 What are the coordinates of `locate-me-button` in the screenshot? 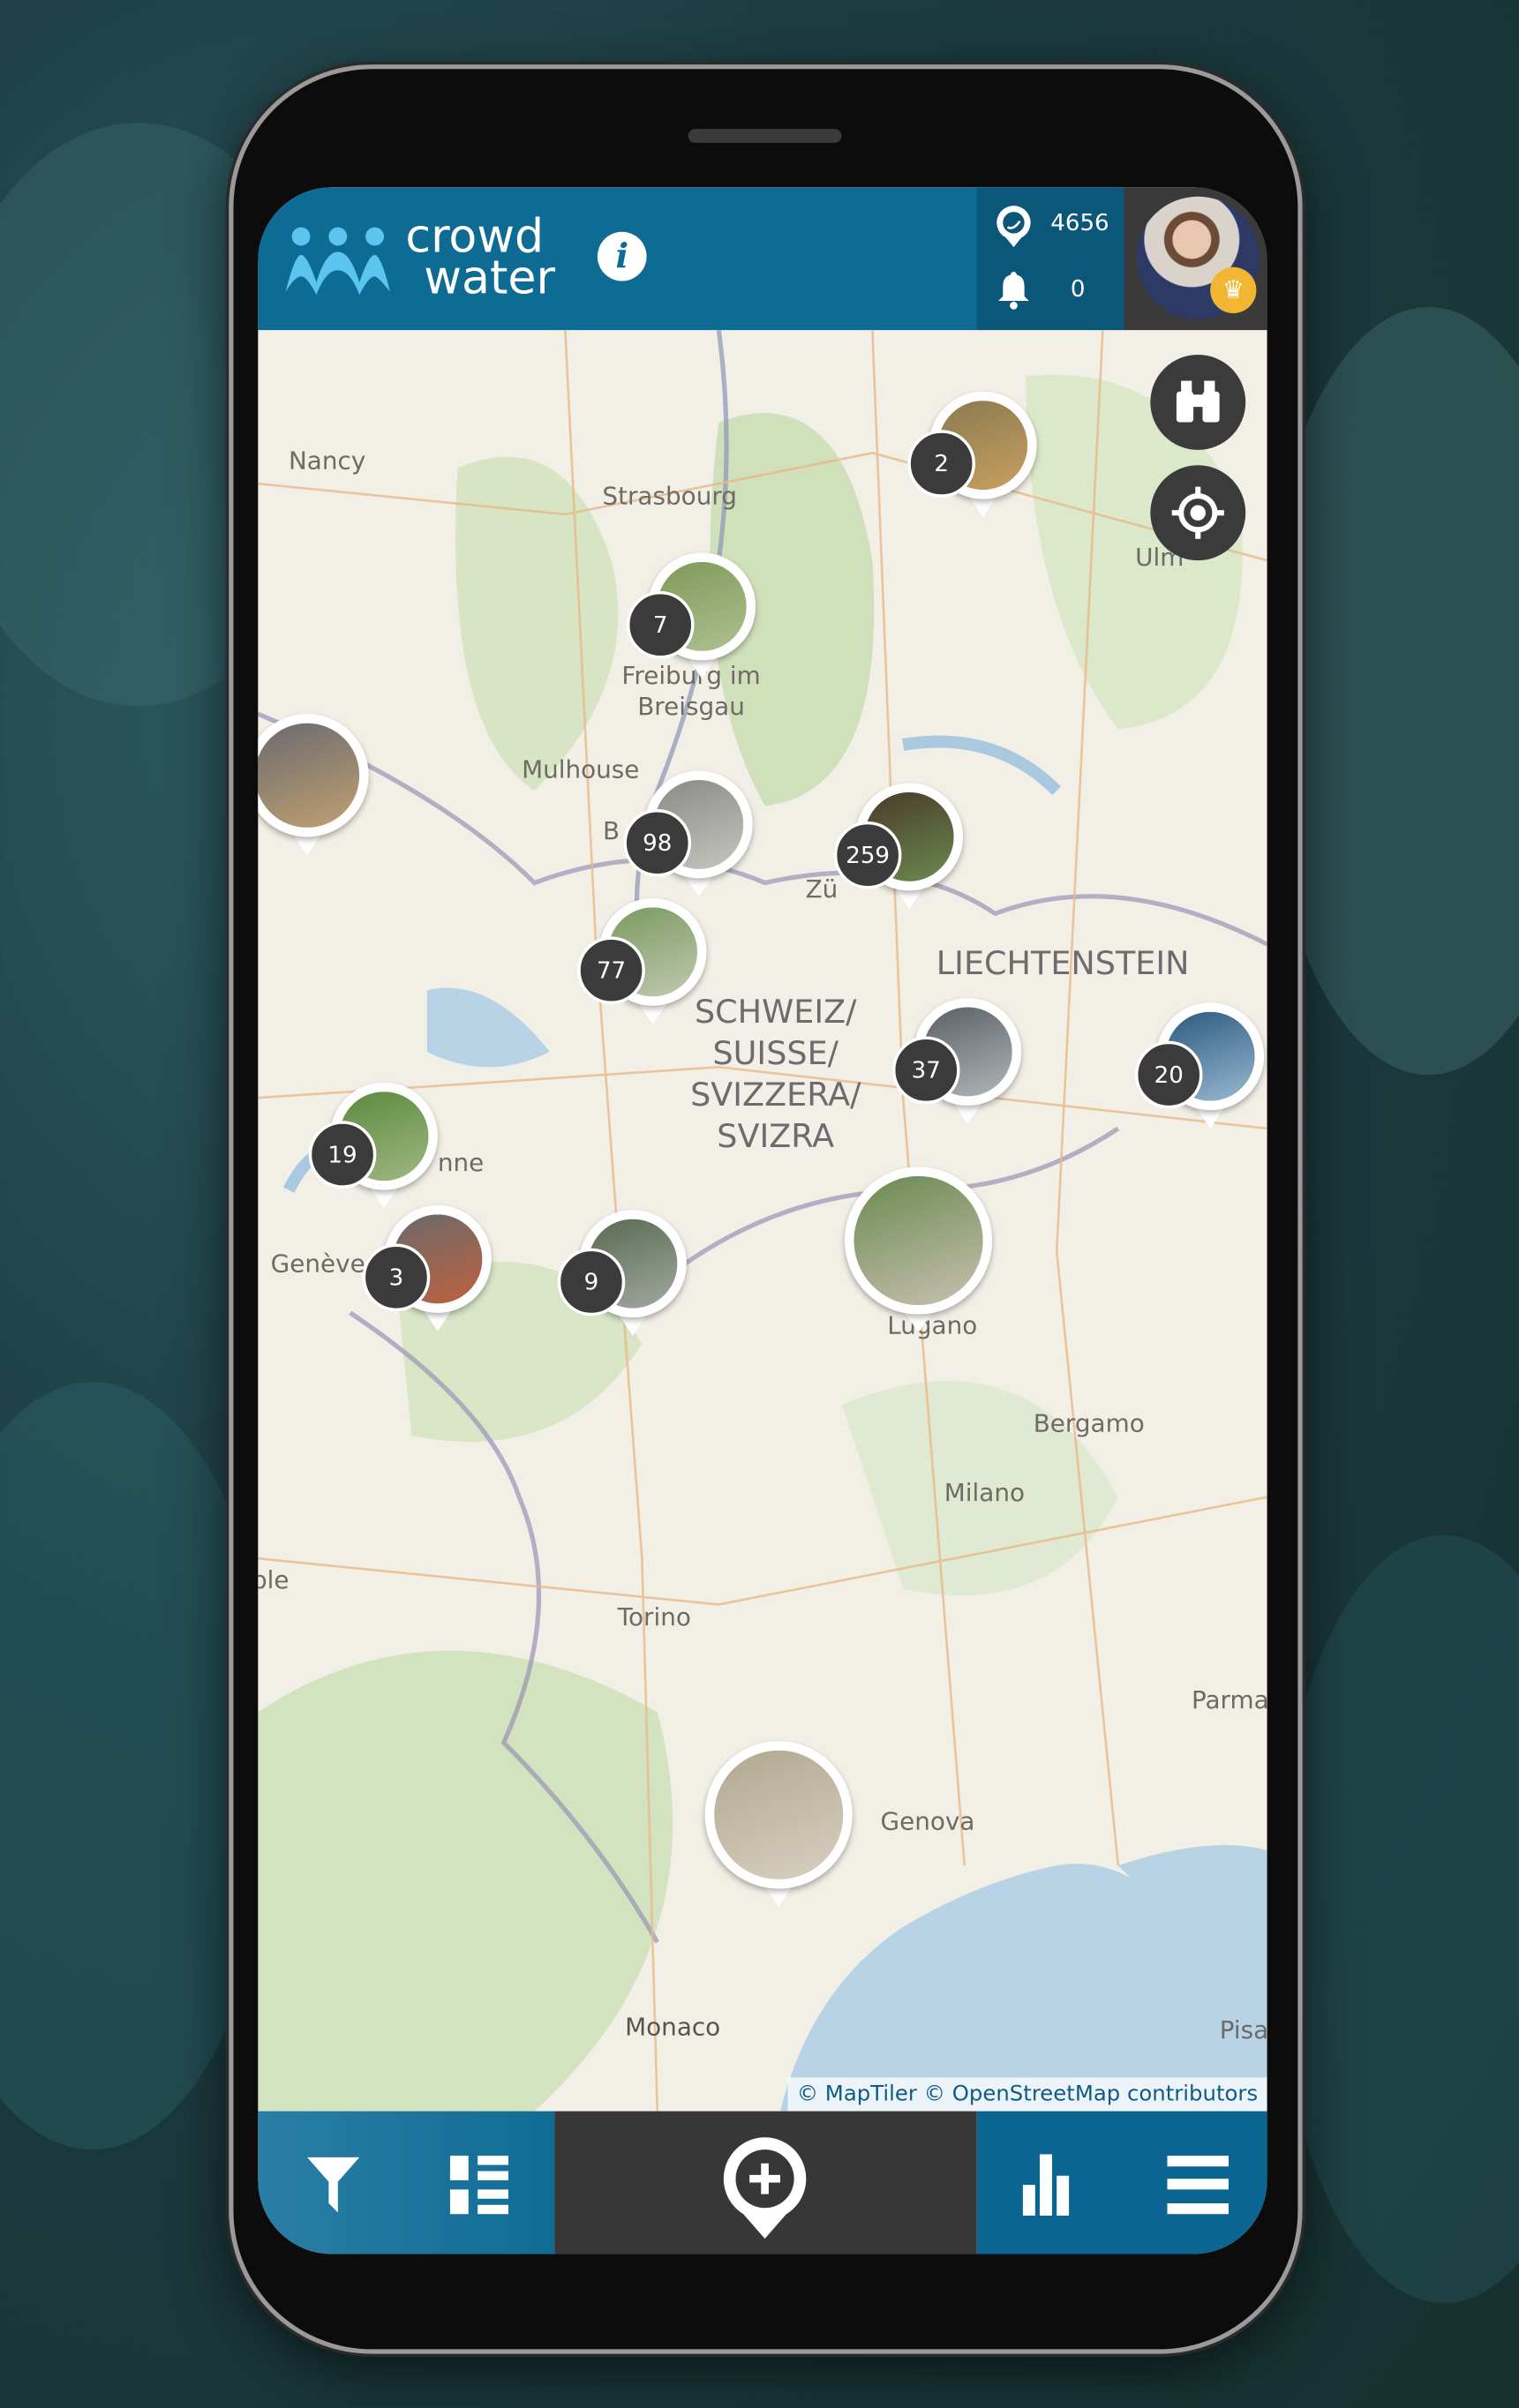 It's located at (1198, 513).